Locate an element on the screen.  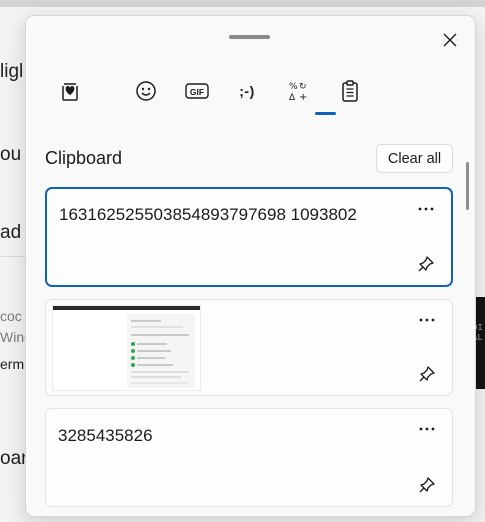
drag-handle is located at coordinates (249, 37).